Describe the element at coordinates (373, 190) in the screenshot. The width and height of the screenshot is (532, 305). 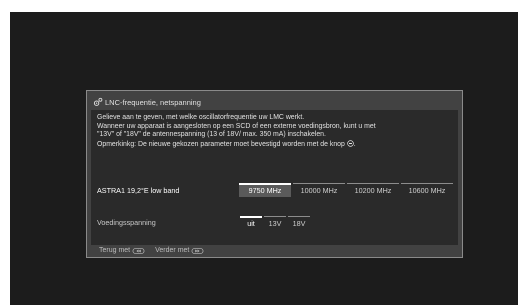
I see `band-option-10200: 10200 MHz` at that location.